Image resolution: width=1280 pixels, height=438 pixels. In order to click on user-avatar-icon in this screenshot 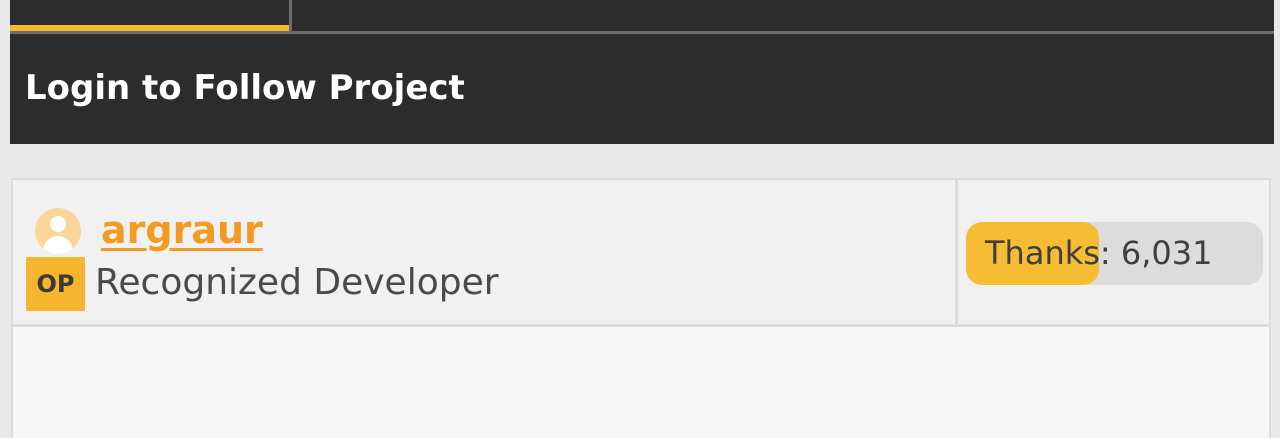, I will do `click(58, 231)`.